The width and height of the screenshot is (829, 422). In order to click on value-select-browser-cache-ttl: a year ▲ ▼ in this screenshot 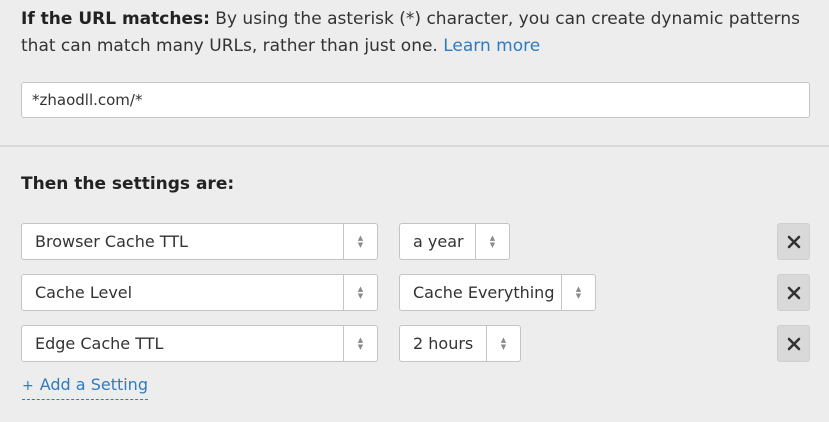, I will do `click(454, 241)`.